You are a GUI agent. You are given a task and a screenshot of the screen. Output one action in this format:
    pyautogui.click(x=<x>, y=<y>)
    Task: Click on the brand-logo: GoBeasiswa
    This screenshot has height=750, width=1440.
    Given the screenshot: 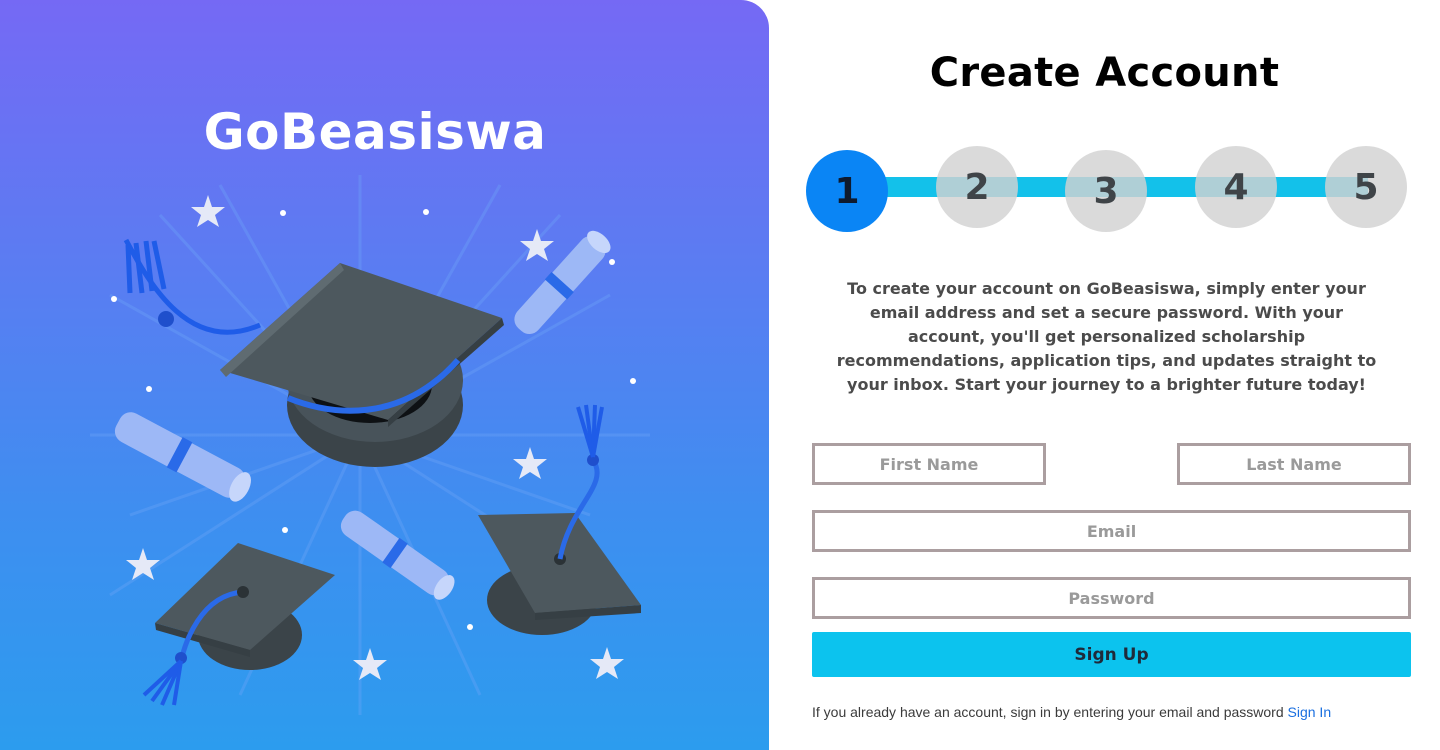 What is the action you would take?
    pyautogui.click(x=375, y=132)
    